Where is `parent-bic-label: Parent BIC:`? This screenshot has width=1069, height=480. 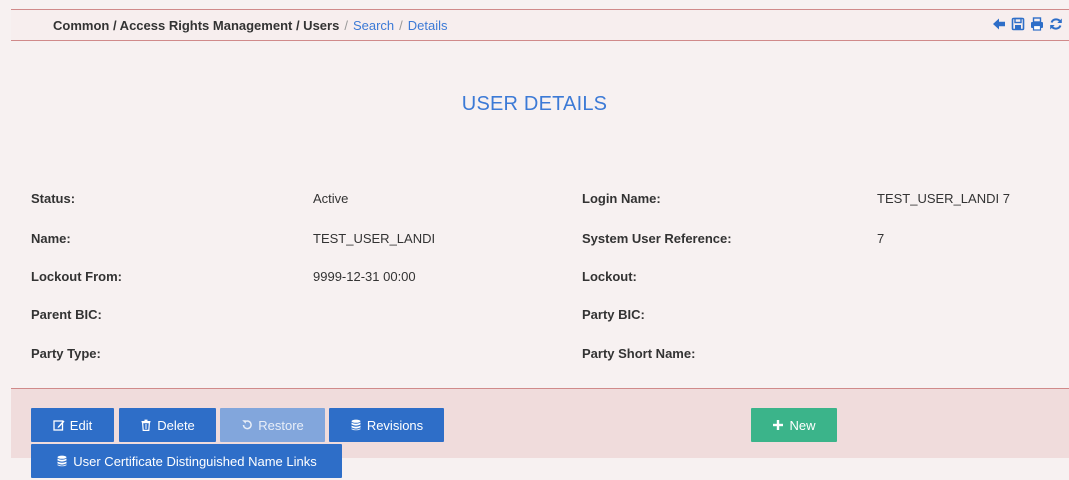
parent-bic-label: Parent BIC: is located at coordinates (66, 314).